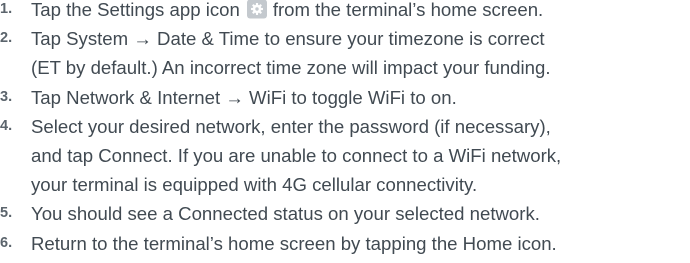 This screenshot has width=690, height=263. I want to click on step-text: from the terminal’s home screen., so click(408, 10).